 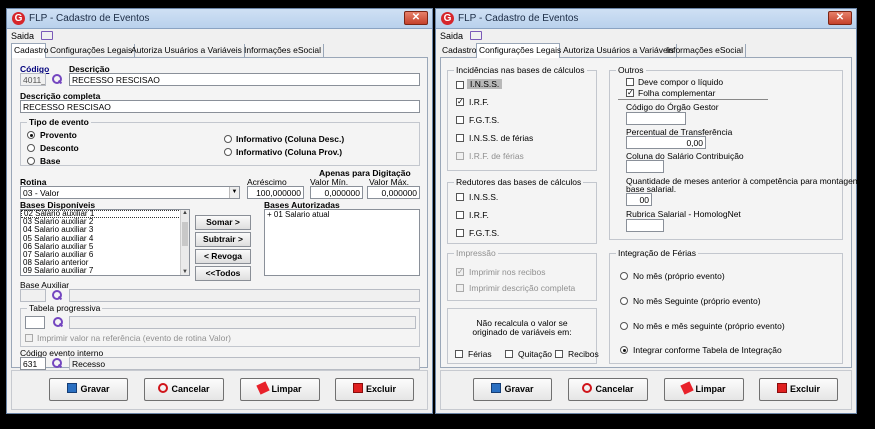 I want to click on descricao-input: RECESSO RESCISAO, so click(x=244, y=79).